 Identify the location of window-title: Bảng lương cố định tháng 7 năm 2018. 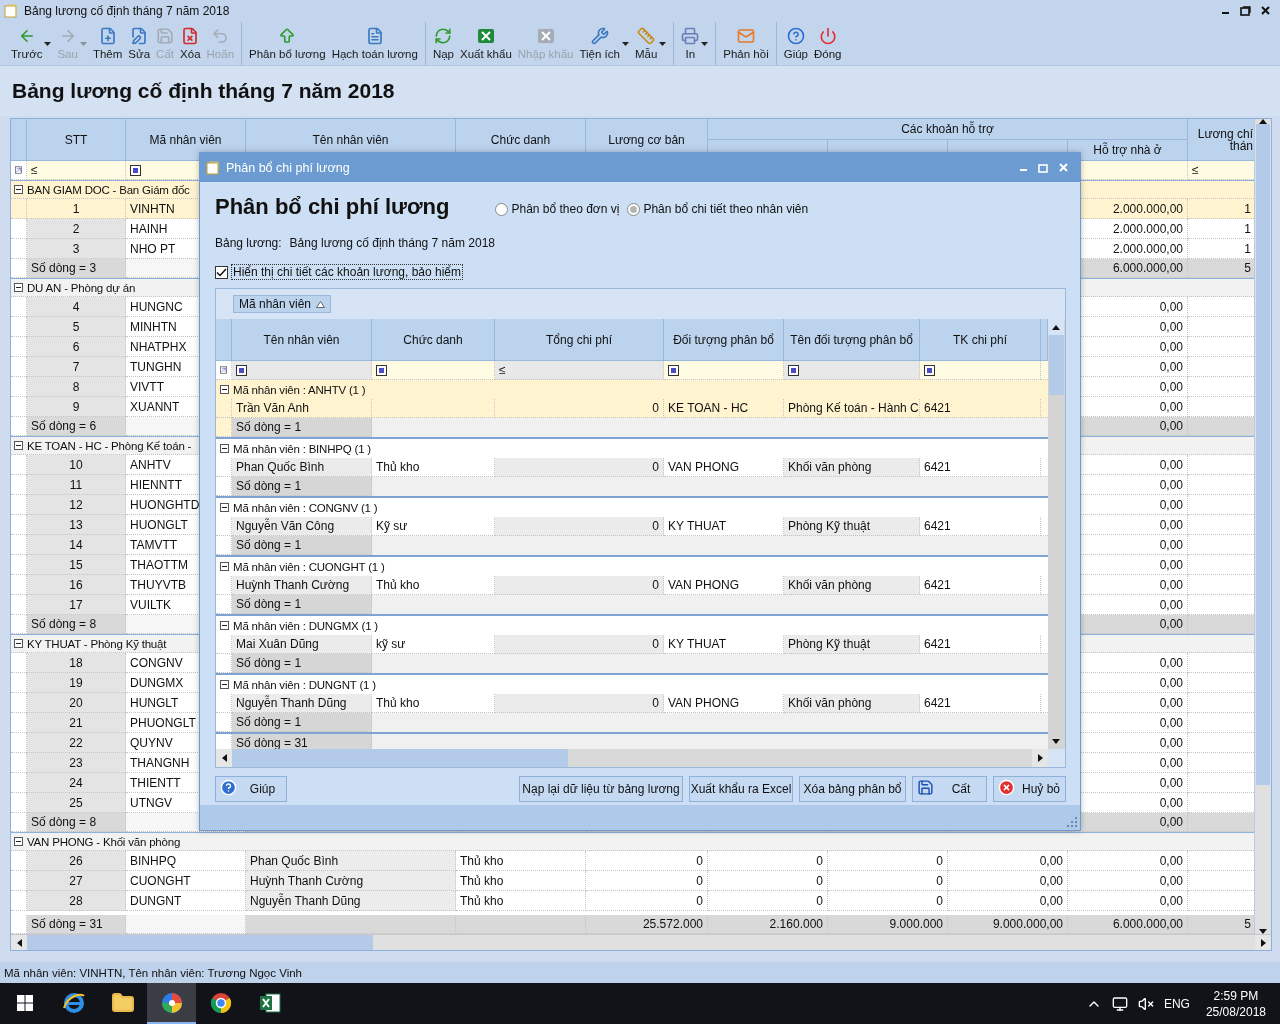
(127, 11).